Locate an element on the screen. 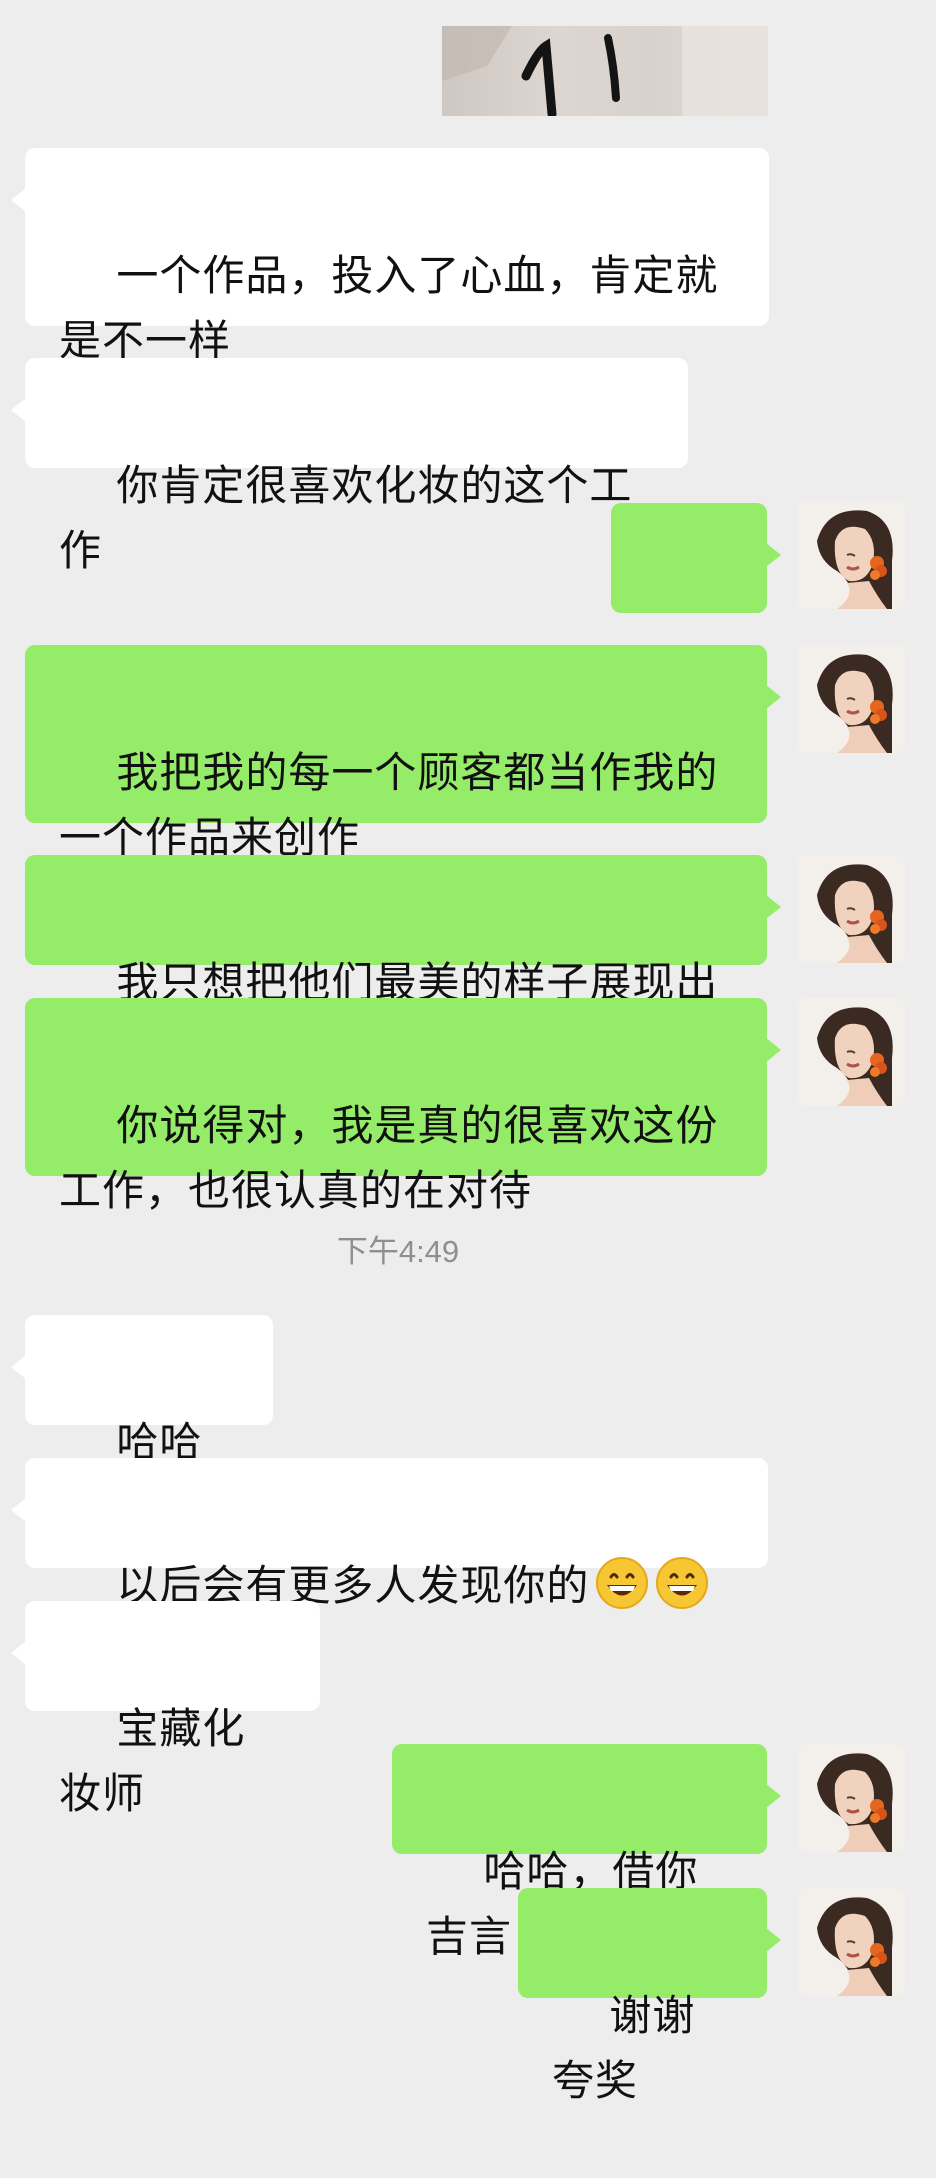  message-text: 我把我的每一个顾客都当作我的一个作品来创作 is located at coordinates (389, 805).